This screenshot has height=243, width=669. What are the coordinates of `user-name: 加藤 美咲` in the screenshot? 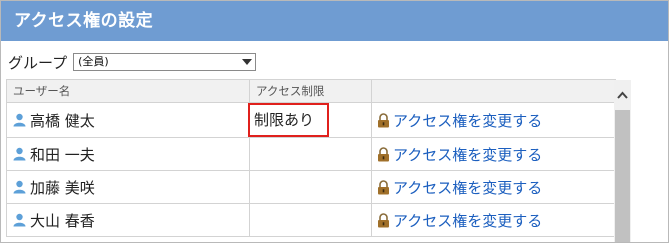 It's located at (62, 187).